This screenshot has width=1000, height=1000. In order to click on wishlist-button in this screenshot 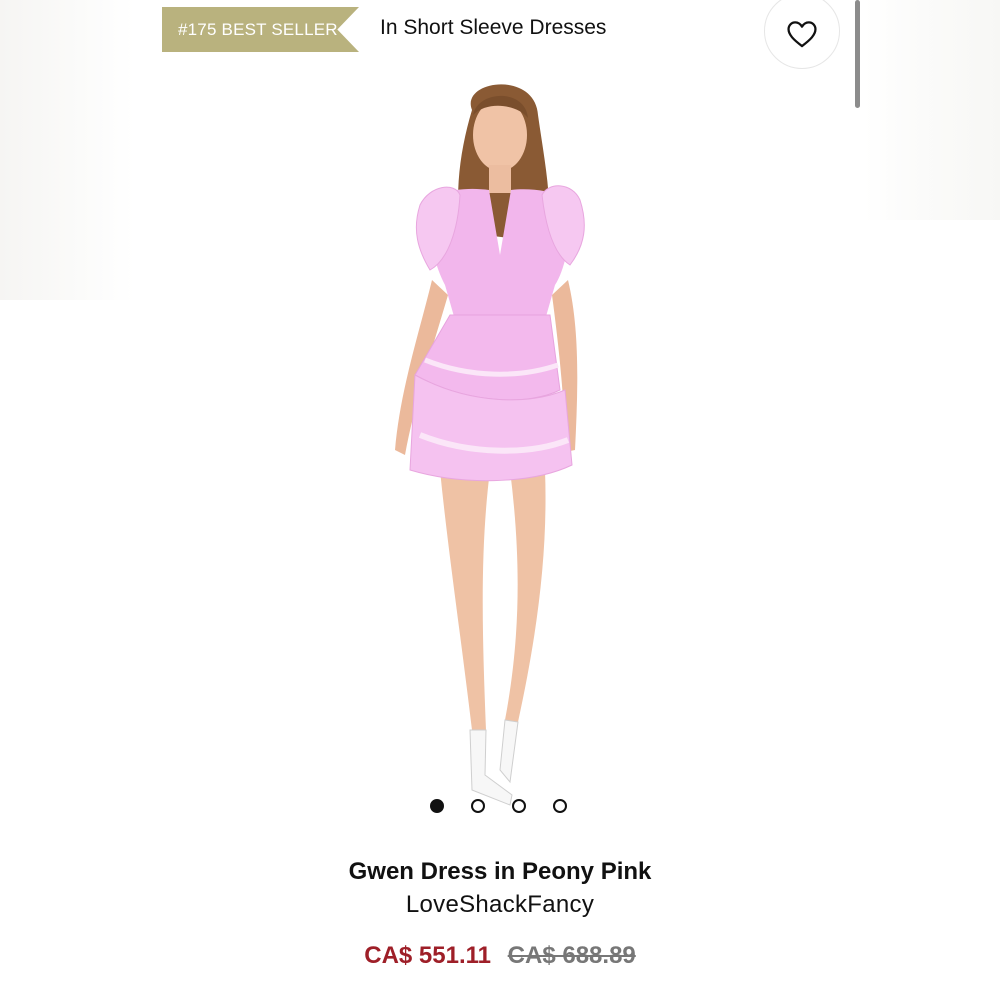, I will do `click(802, 34)`.